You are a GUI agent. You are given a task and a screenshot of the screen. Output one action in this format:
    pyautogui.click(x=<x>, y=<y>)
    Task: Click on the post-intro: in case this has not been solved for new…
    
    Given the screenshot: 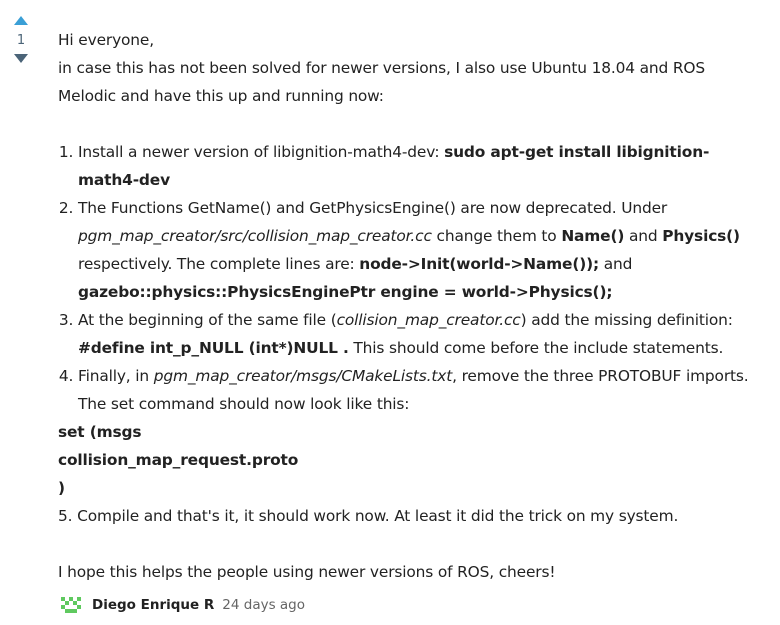 What is the action you would take?
    pyautogui.click(x=381, y=82)
    